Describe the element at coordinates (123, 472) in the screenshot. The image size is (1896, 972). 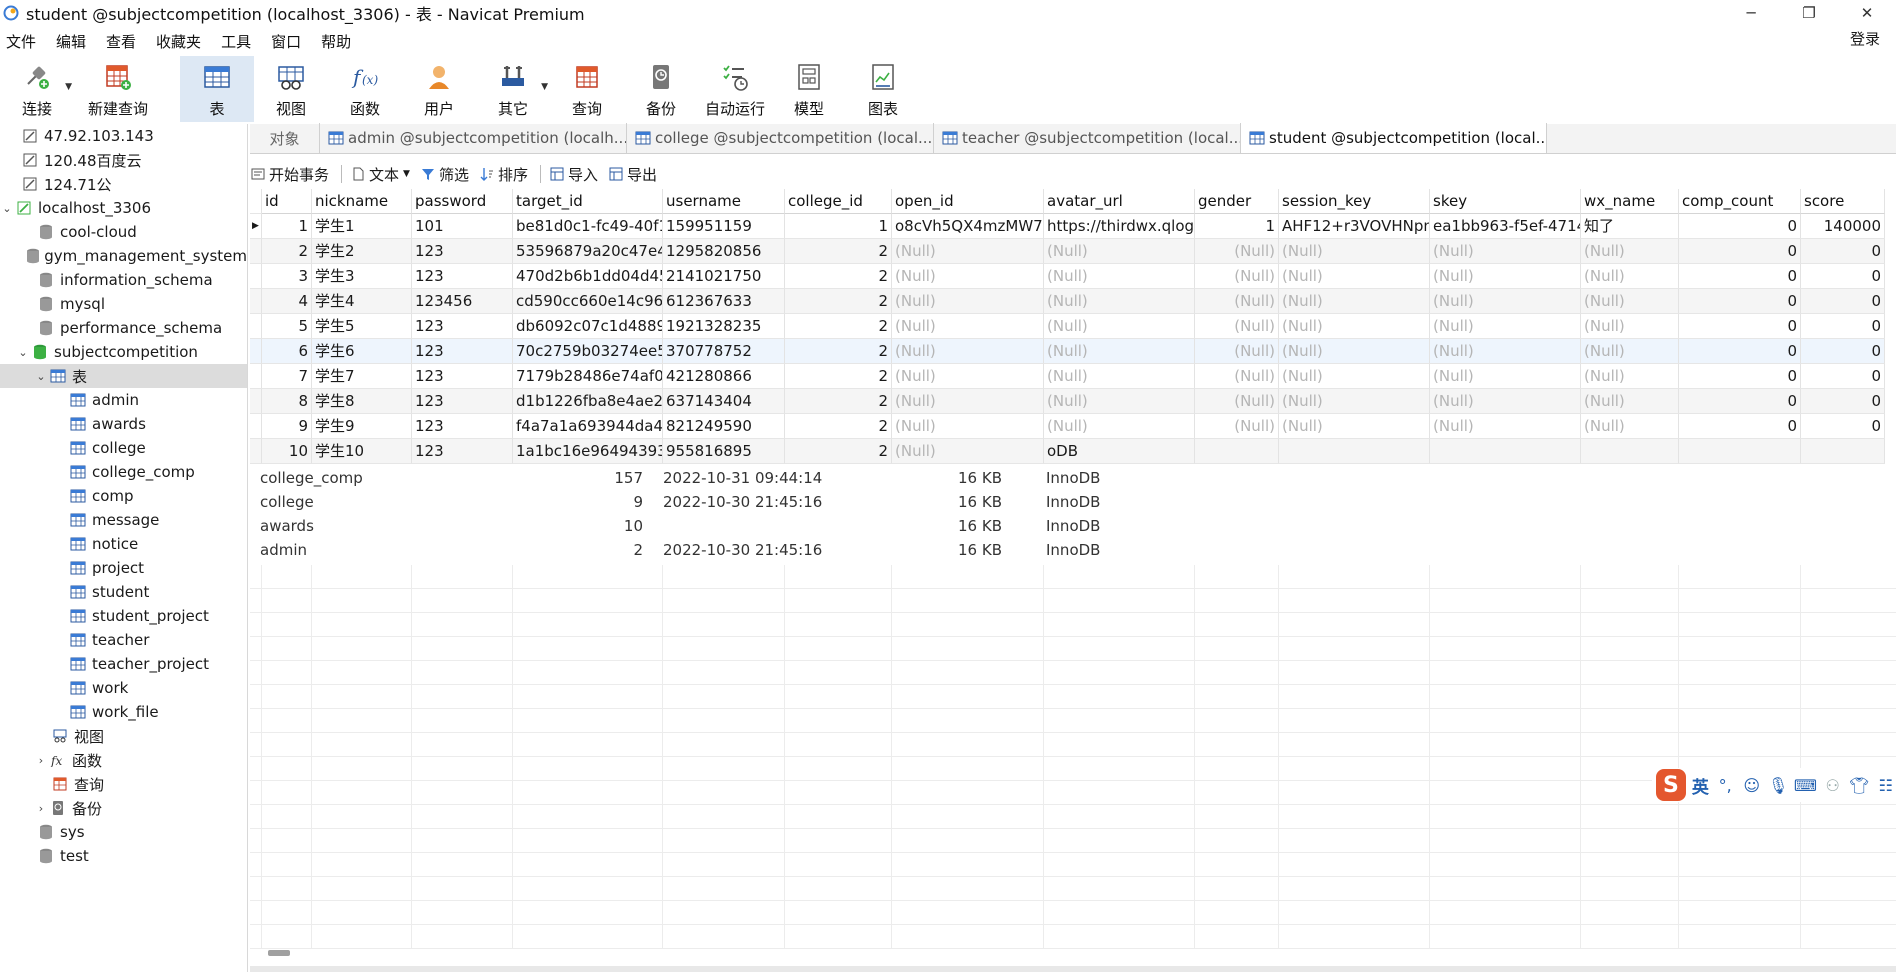
I see `table-item-college-comp: college_comp` at that location.